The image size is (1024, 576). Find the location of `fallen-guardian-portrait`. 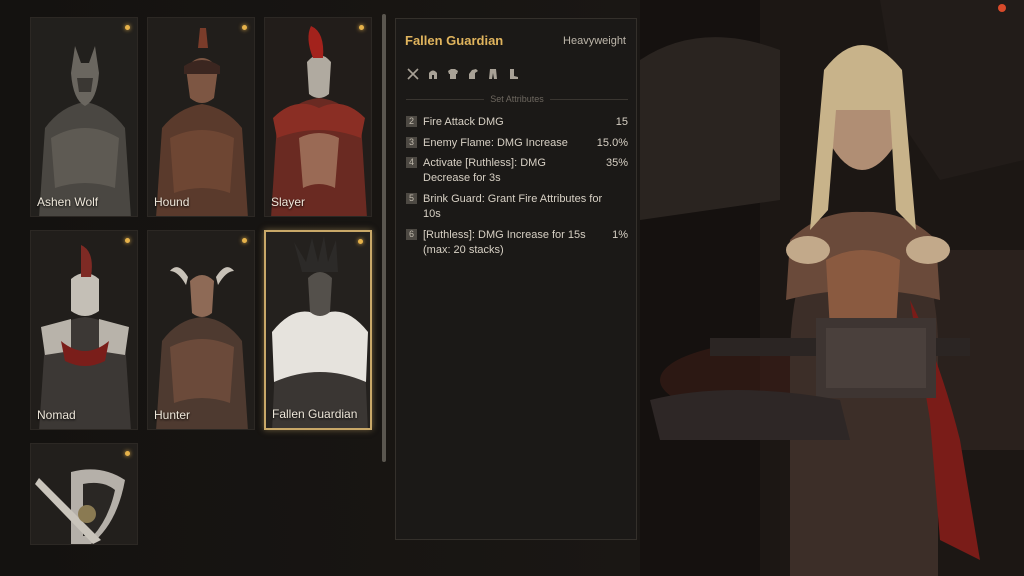

fallen-guardian-portrait is located at coordinates (318, 330).